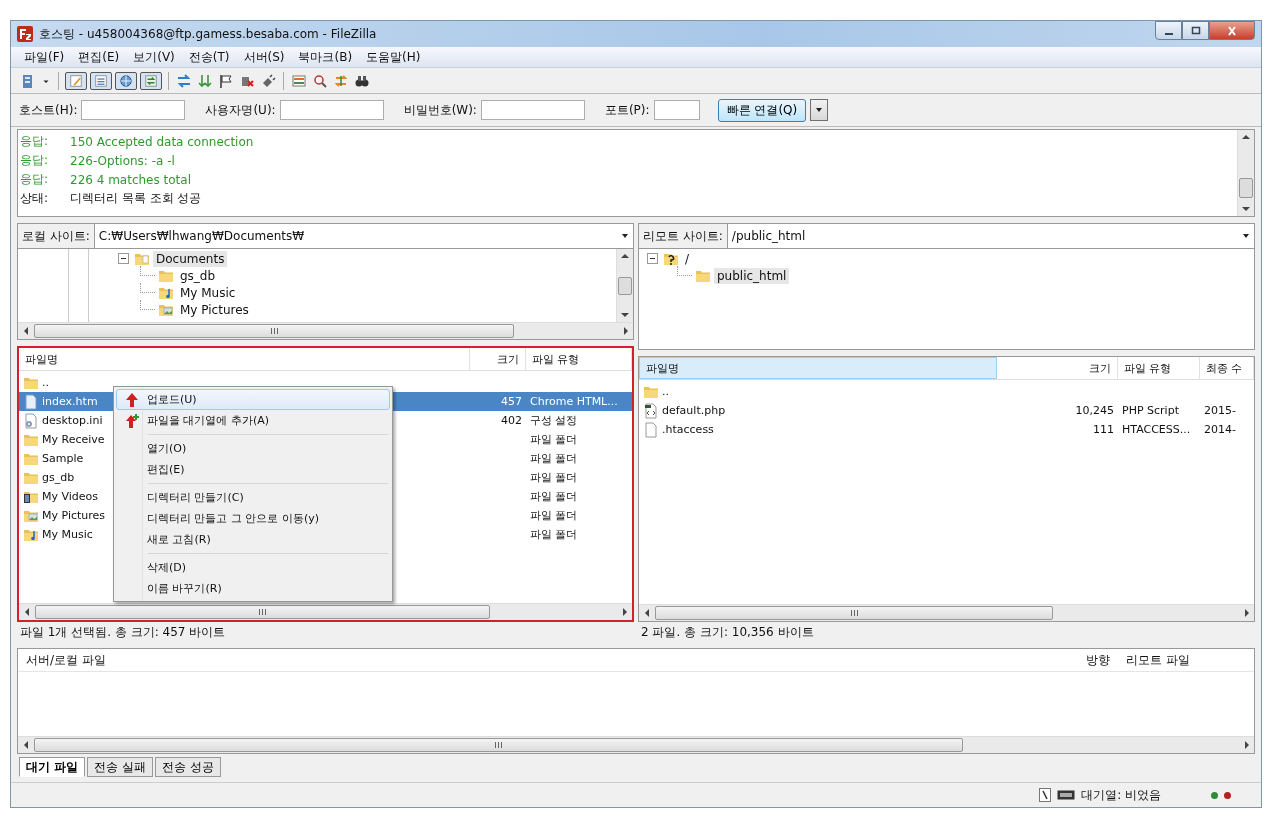  I want to click on file-name: Sample, so click(63, 458).